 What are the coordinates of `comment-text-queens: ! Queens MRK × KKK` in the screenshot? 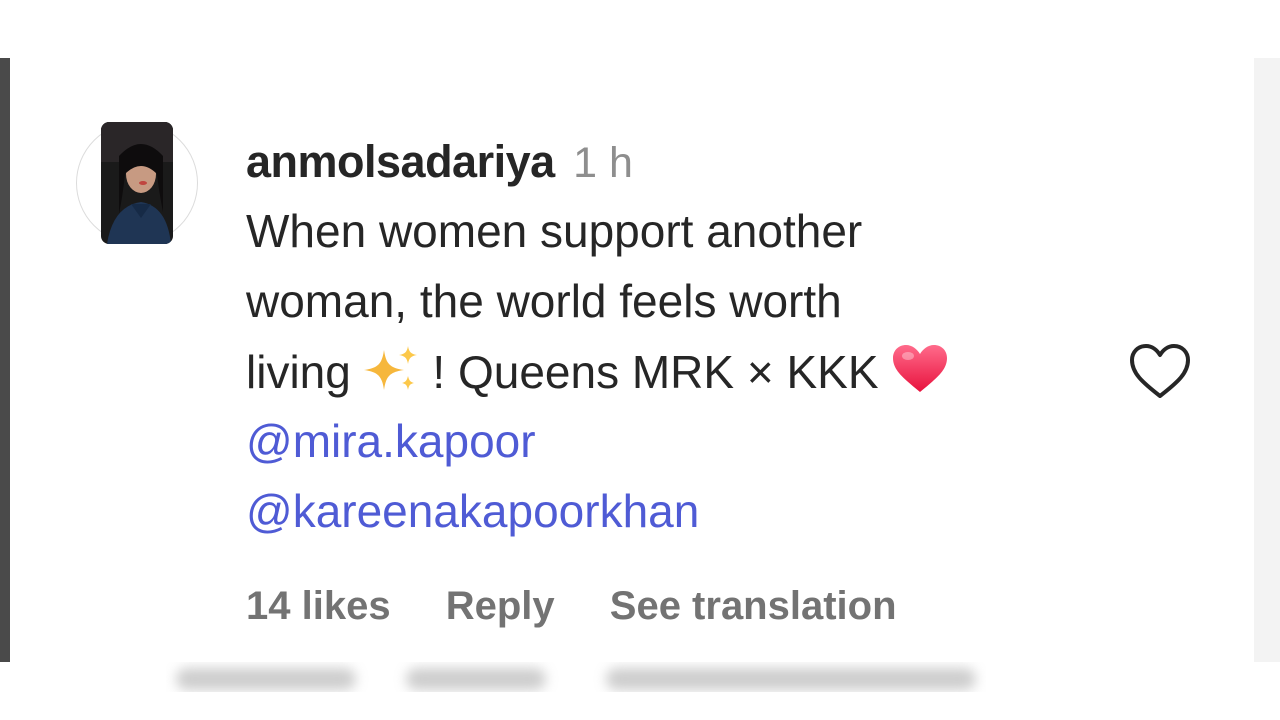 It's located at (655, 372).